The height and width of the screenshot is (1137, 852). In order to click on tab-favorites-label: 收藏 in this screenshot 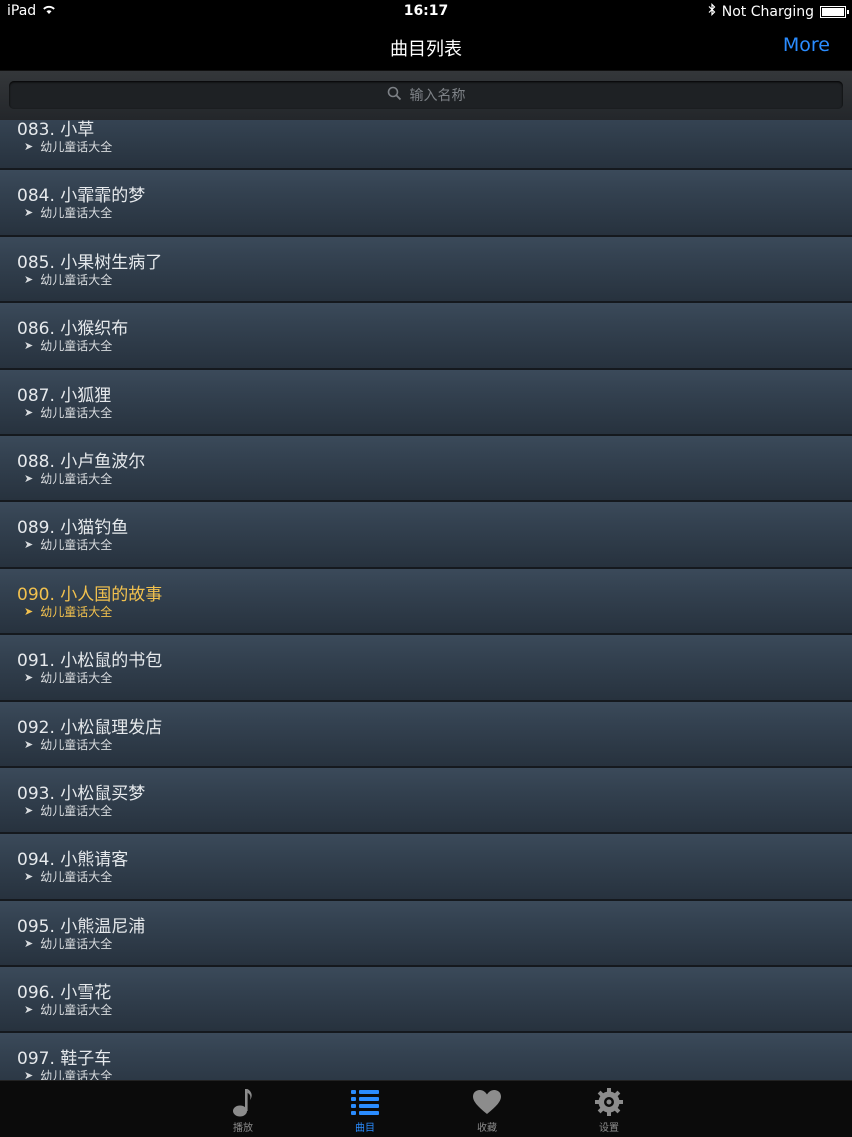, I will do `click(487, 1128)`.